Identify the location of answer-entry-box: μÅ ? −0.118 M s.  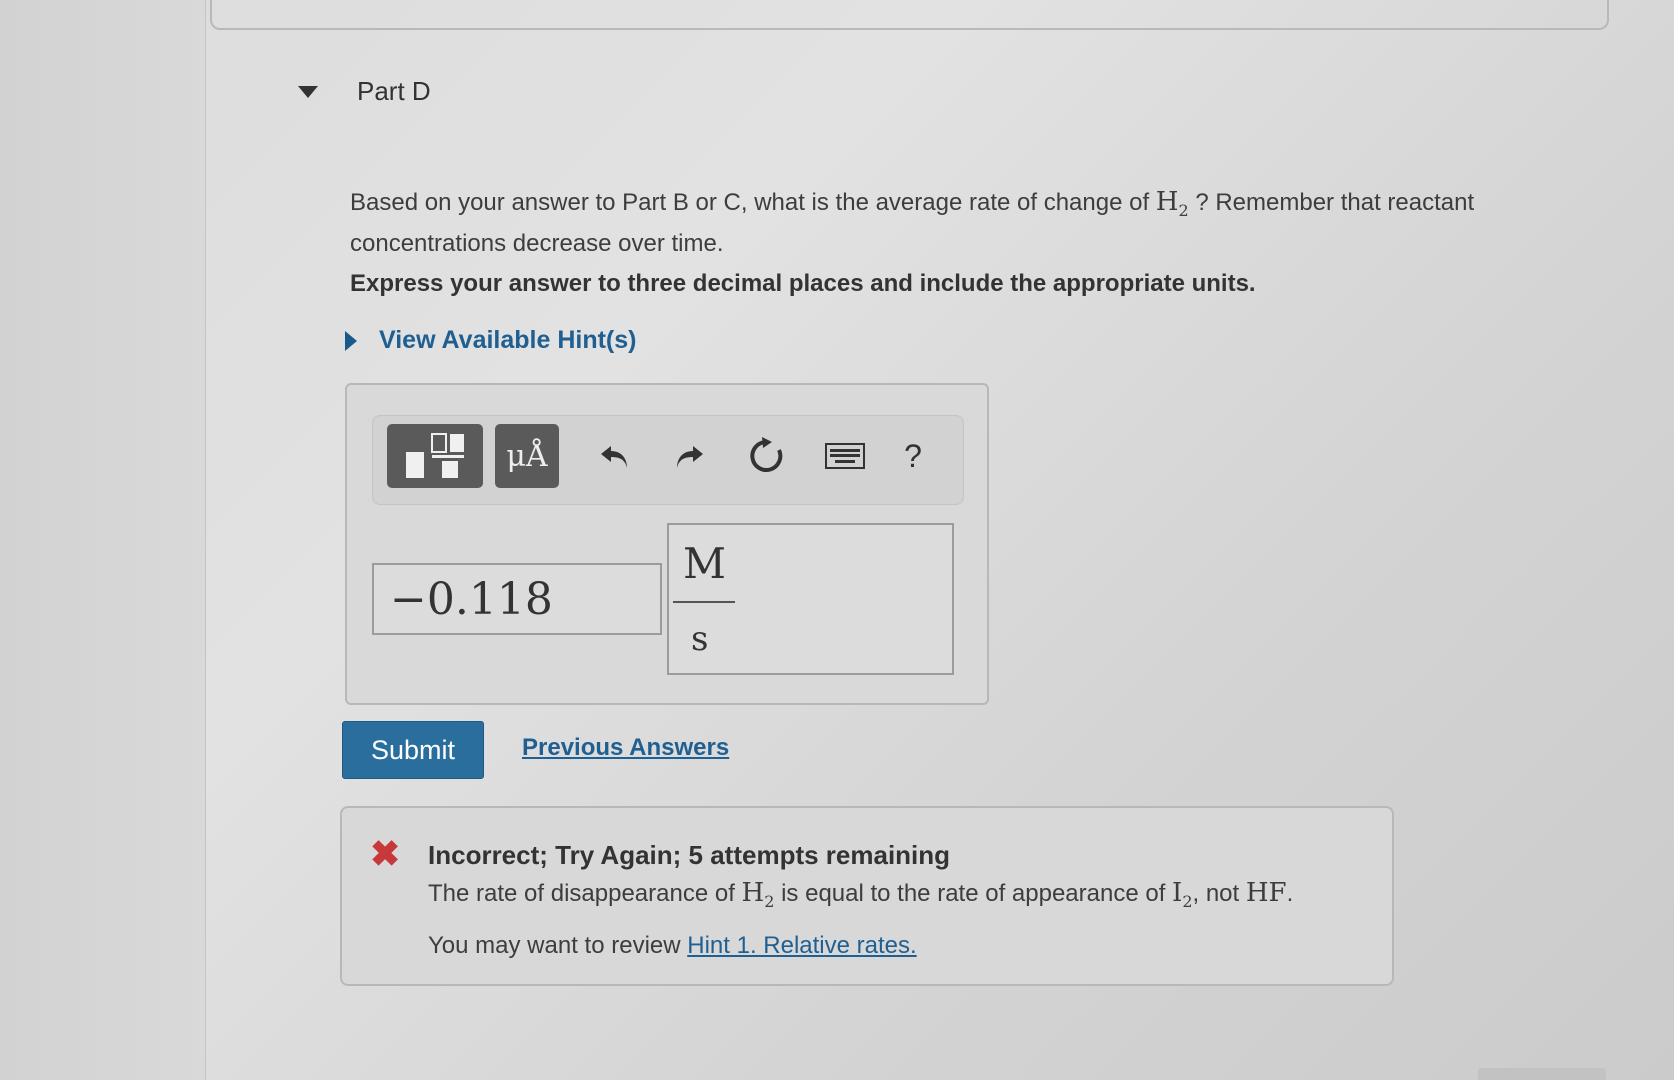
(667, 544).